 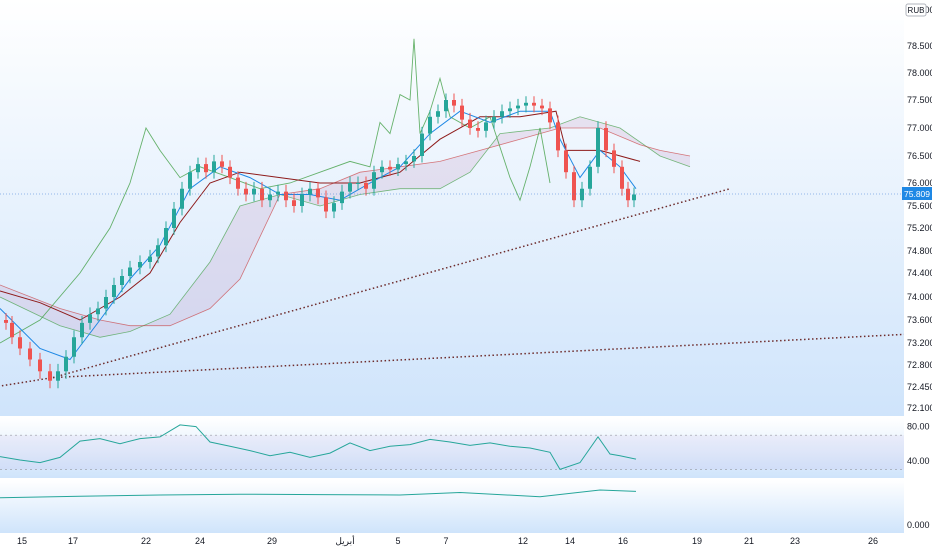 What do you see at coordinates (873, 541) in the screenshot?
I see `time-tick-label: 26` at bounding box center [873, 541].